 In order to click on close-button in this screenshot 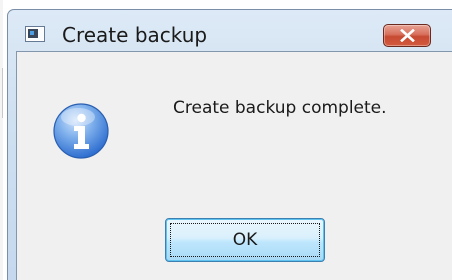, I will do `click(407, 35)`.